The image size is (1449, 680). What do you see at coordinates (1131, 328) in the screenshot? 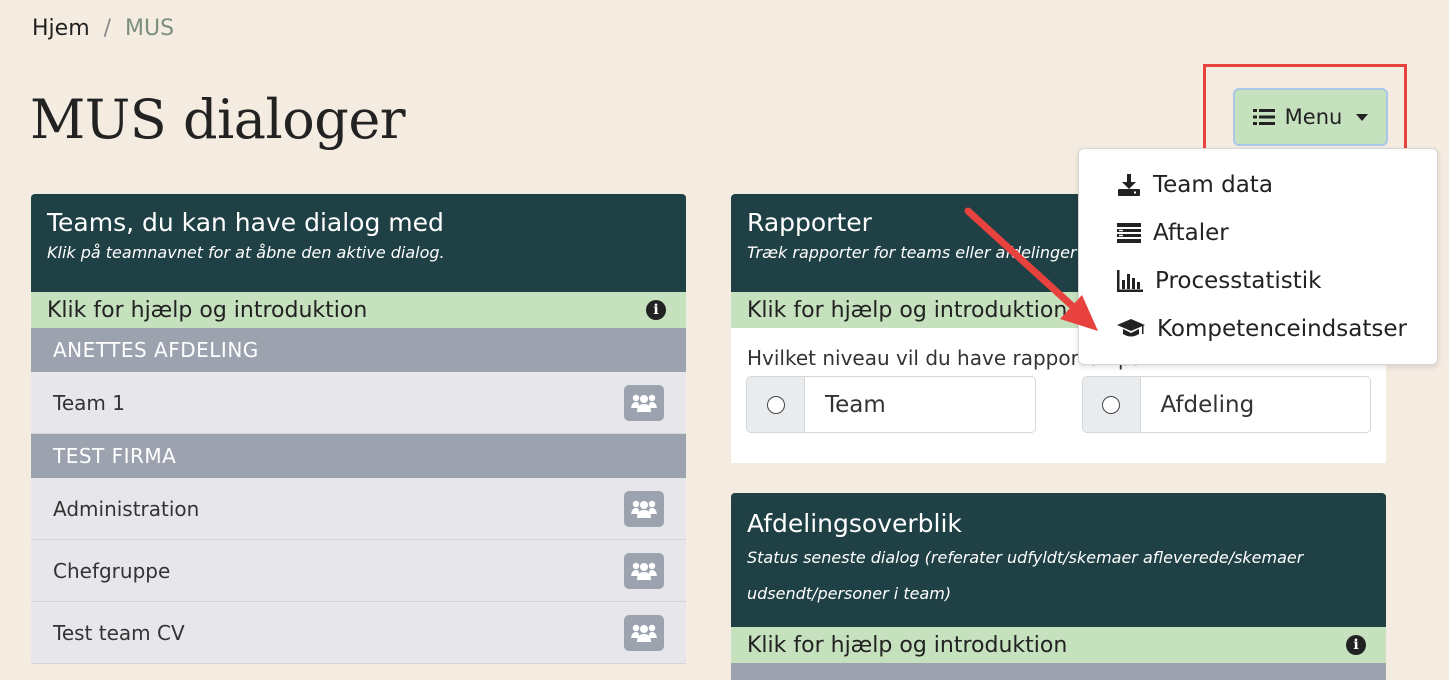
I see `graduation-cap-icon` at bounding box center [1131, 328].